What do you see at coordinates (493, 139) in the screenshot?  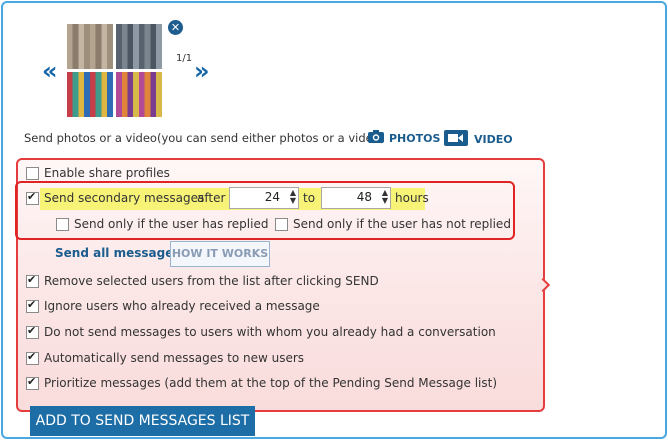 I see `video-label: VIDEO` at bounding box center [493, 139].